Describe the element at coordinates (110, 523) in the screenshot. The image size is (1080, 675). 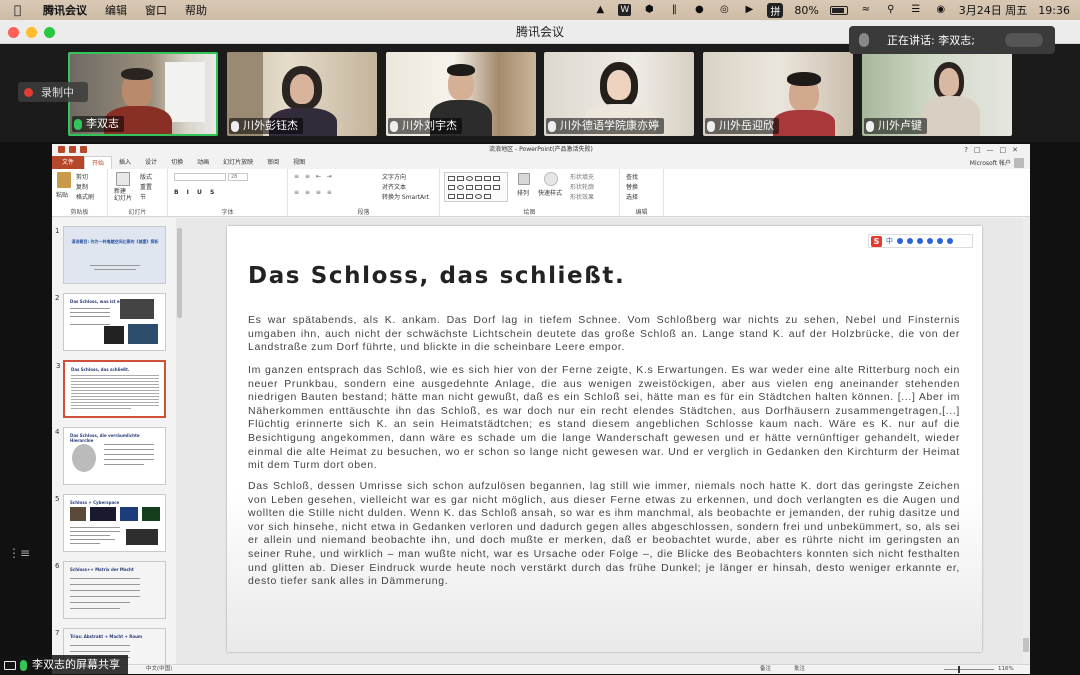
I see `slide-thumbnail: 5 Schloss + Cyberspace` at that location.